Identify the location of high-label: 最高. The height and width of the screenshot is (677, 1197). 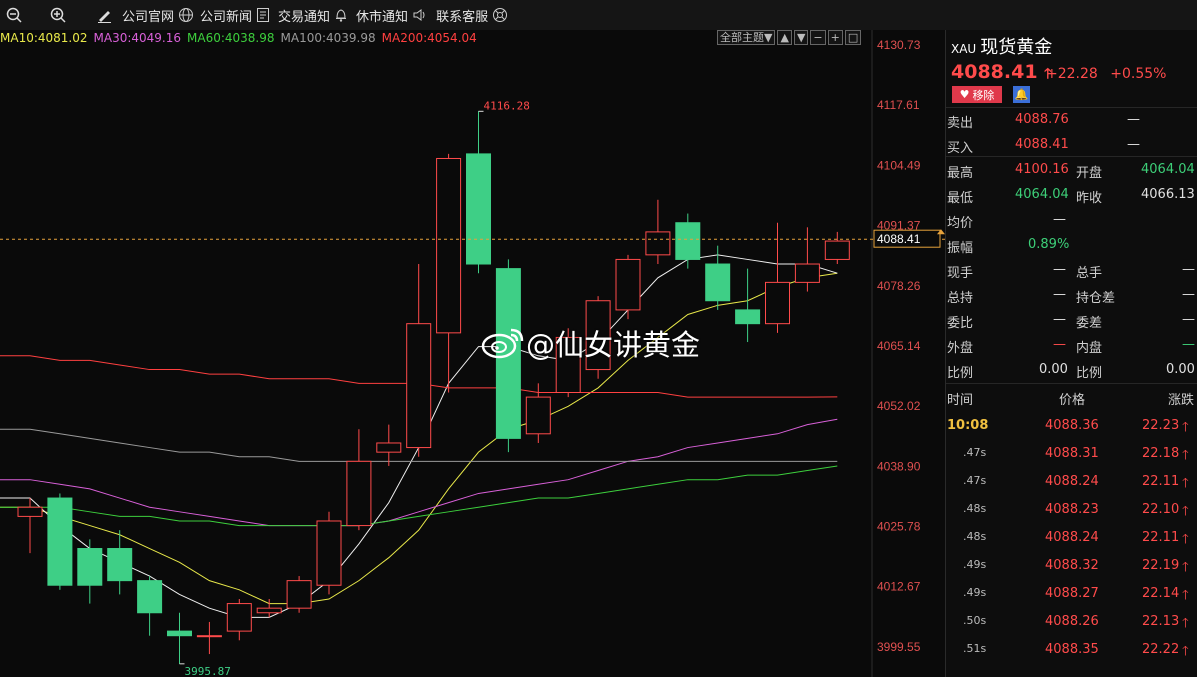
(960, 173).